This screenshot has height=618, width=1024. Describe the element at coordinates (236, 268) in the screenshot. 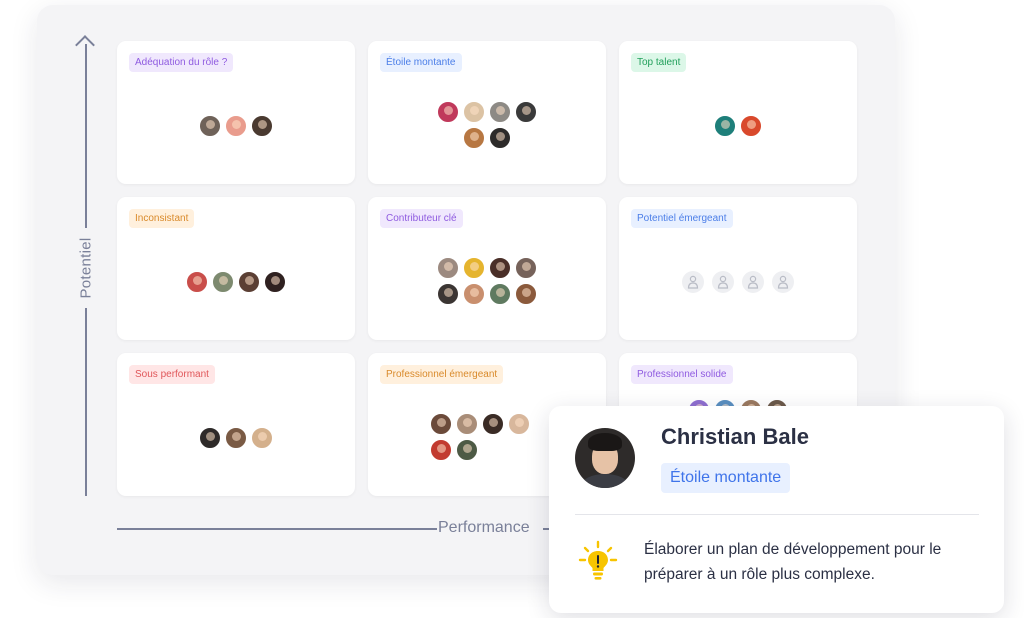

I see `matrix-cell: Inconsistant` at that location.